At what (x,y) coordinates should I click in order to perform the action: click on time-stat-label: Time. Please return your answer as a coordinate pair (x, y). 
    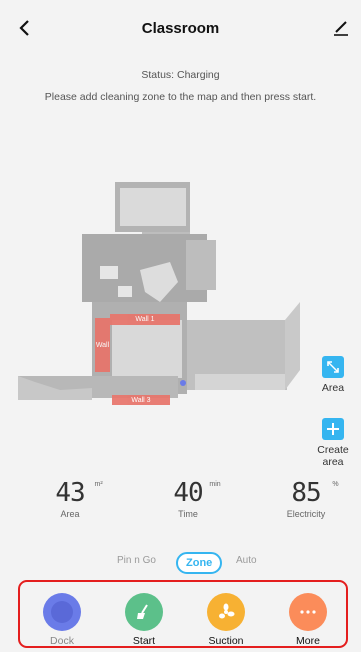
    Looking at the image, I should click on (188, 514).